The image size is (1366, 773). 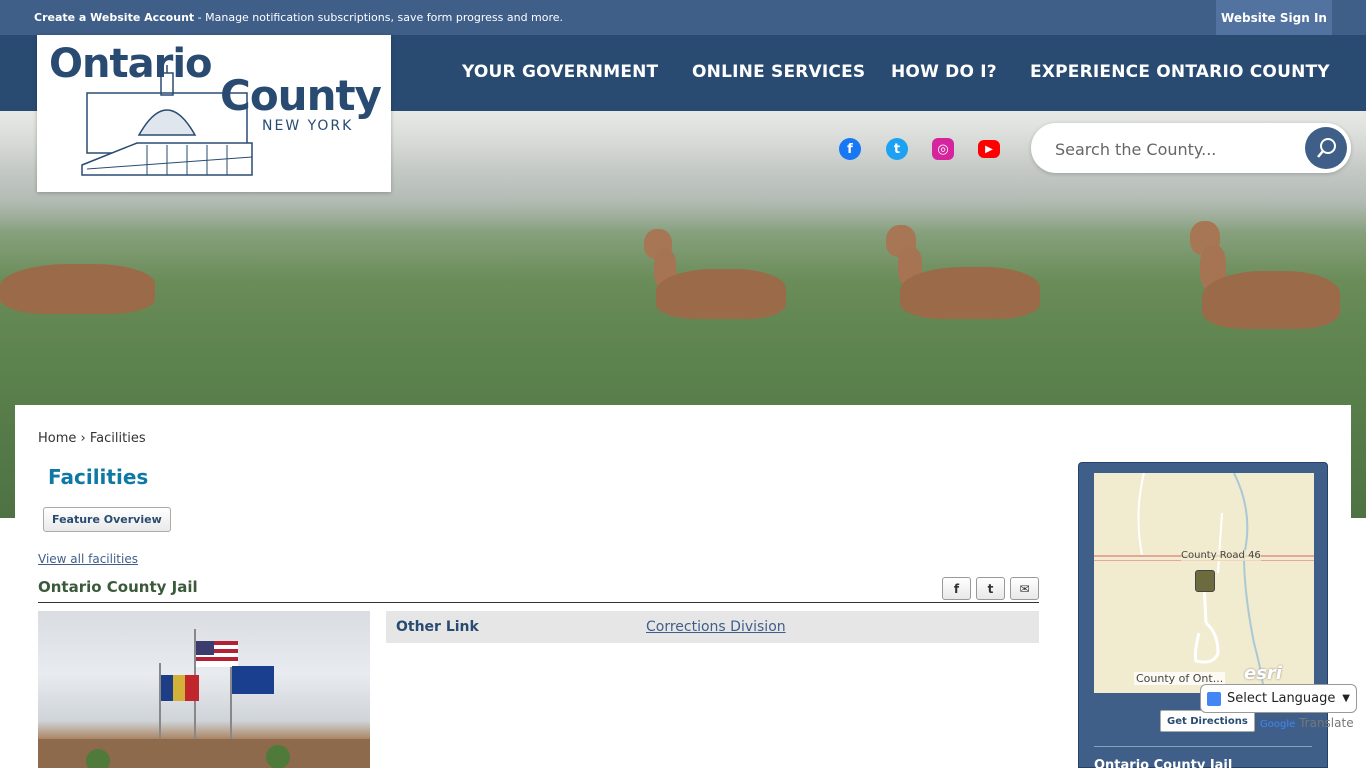 What do you see at coordinates (1274, 17) in the screenshot?
I see `website-sign-in-button: Website Sign In` at bounding box center [1274, 17].